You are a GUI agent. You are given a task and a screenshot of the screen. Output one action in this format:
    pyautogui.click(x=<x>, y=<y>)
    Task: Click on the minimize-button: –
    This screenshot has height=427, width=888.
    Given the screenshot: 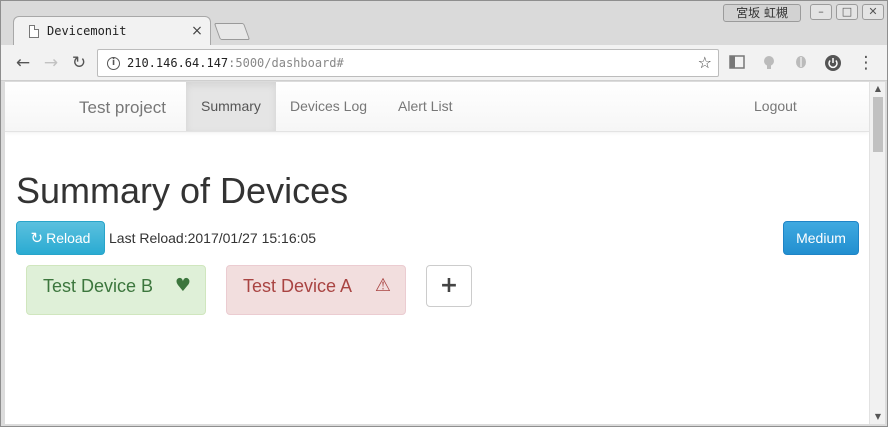 What is the action you would take?
    pyautogui.click(x=821, y=12)
    